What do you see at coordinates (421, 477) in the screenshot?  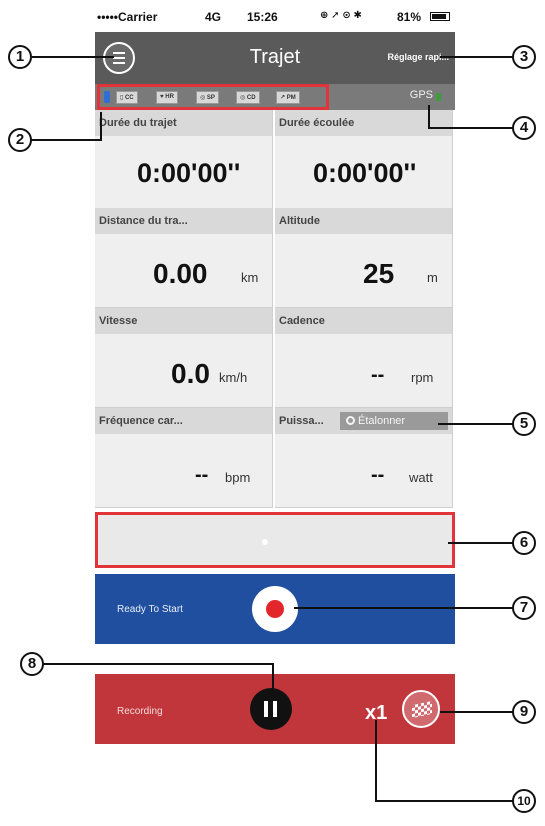 I see `tile-unit: watt` at bounding box center [421, 477].